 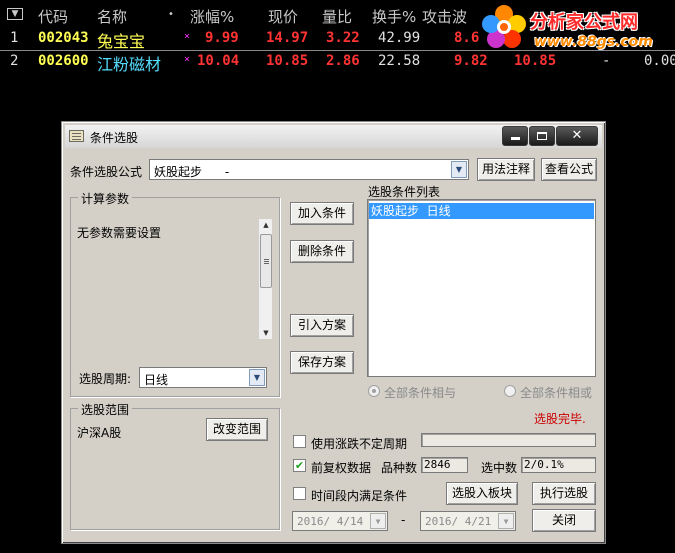 I want to click on add-to-block-button: 选股入板块, so click(x=482, y=493).